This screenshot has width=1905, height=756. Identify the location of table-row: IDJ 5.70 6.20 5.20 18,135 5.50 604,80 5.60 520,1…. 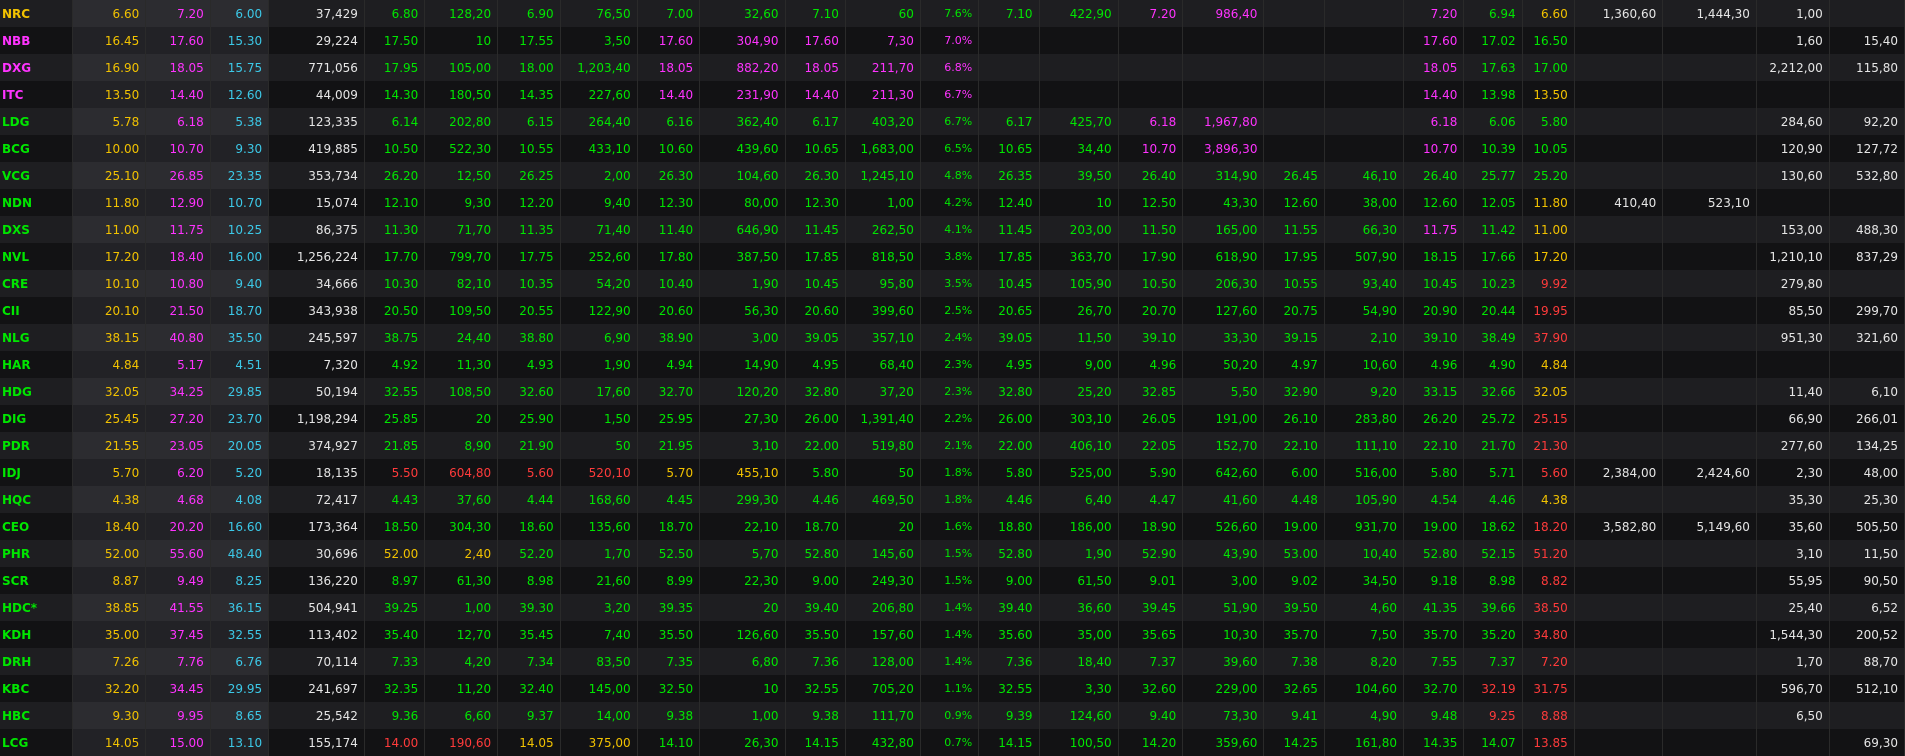
(952, 472).